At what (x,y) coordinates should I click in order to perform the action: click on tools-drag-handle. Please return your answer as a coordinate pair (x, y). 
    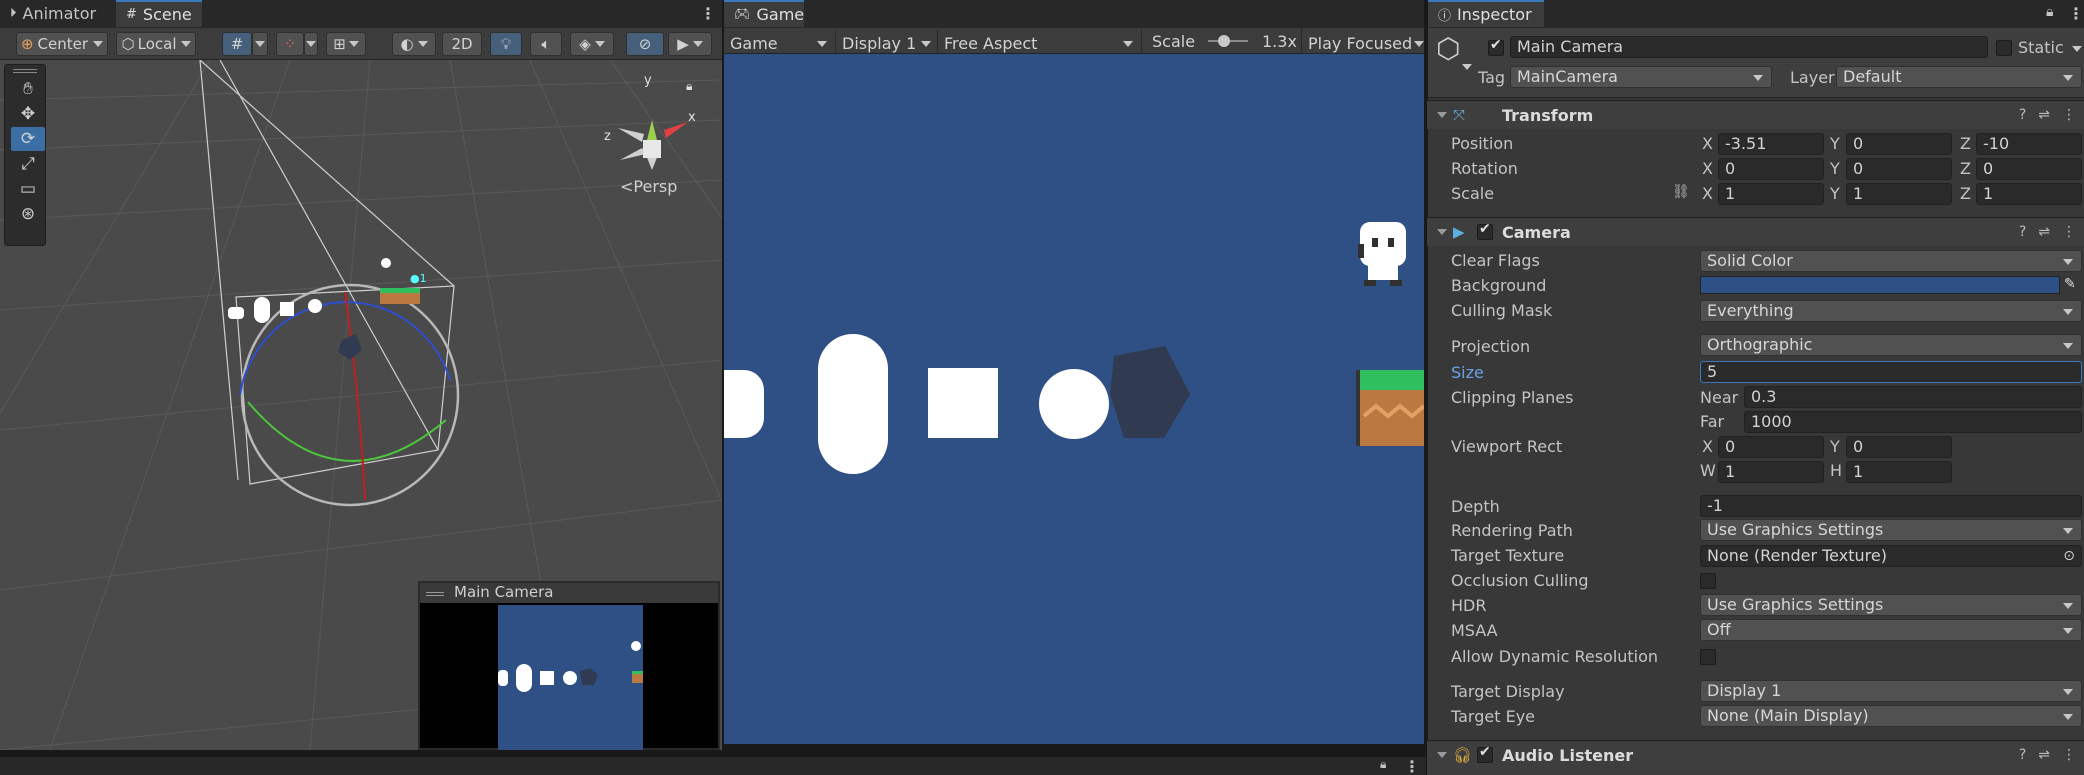
    Looking at the image, I should click on (25, 71).